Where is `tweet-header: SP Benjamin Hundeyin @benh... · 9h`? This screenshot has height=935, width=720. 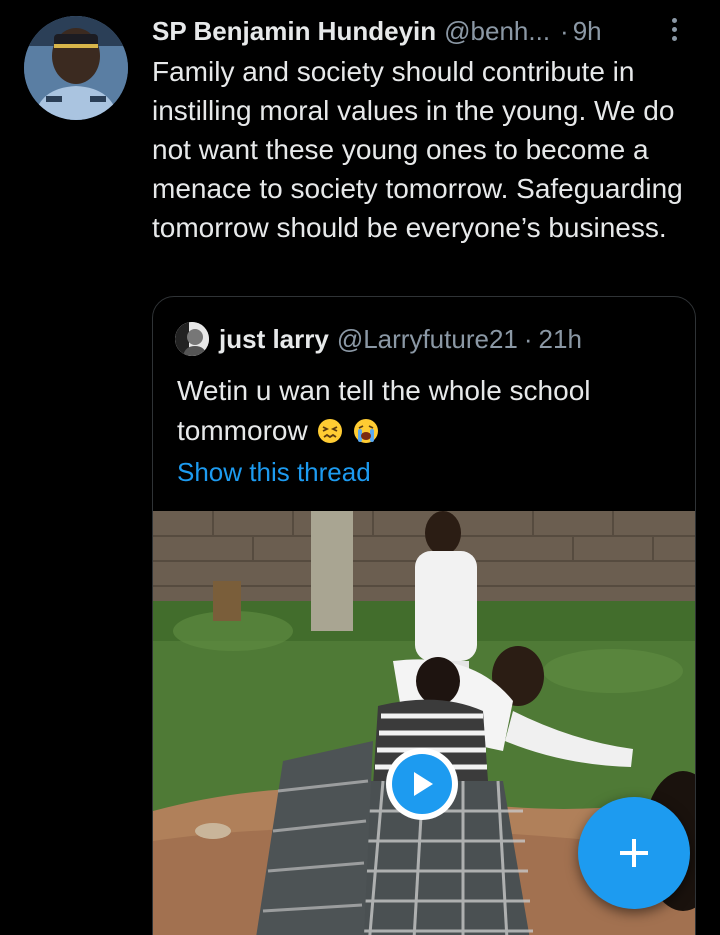 tweet-header: SP Benjamin Hundeyin @benh... · 9h is located at coordinates (427, 31).